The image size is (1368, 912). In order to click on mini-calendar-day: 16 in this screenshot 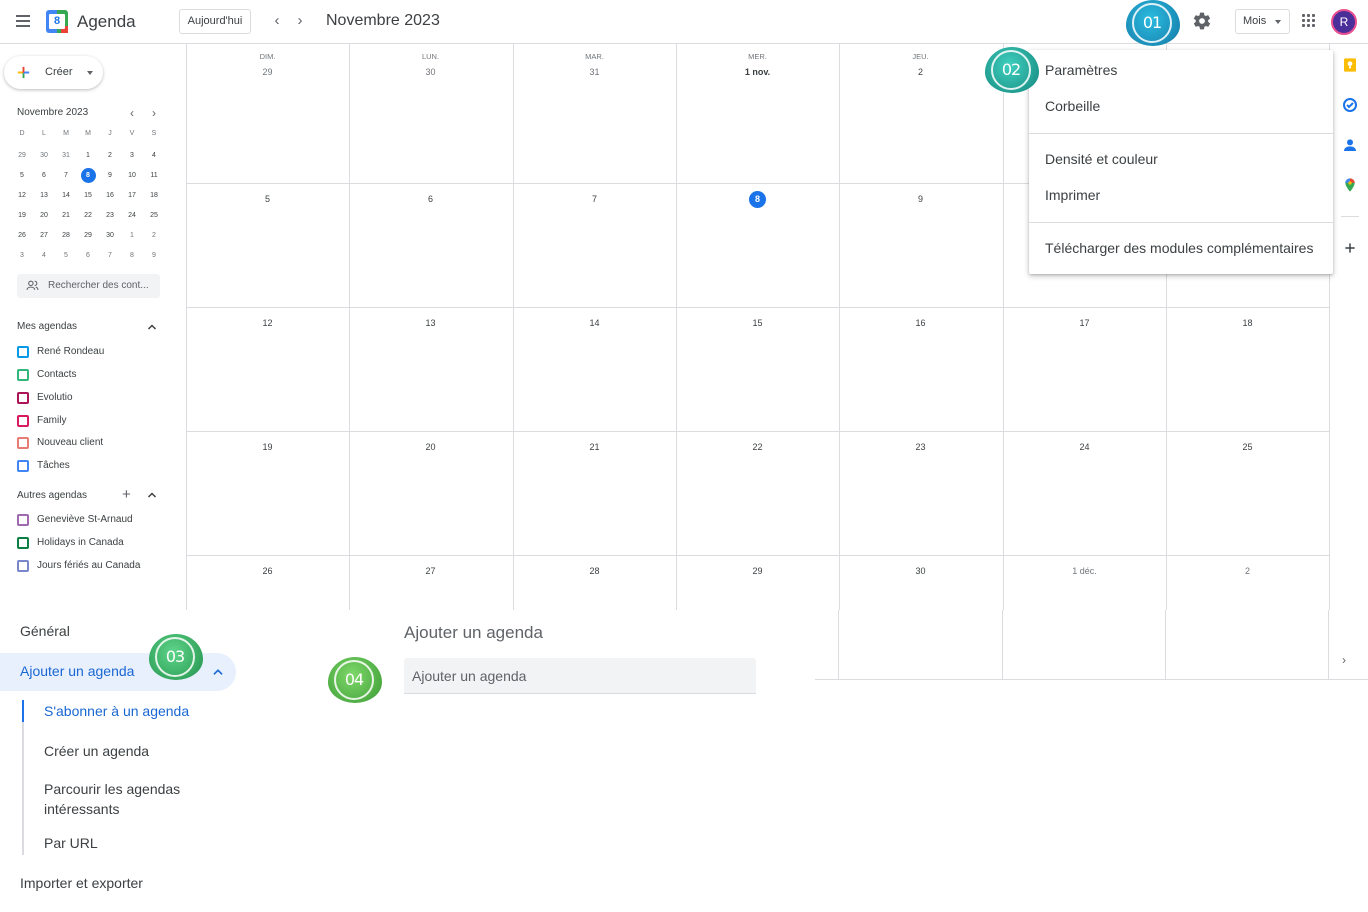, I will do `click(110, 198)`.